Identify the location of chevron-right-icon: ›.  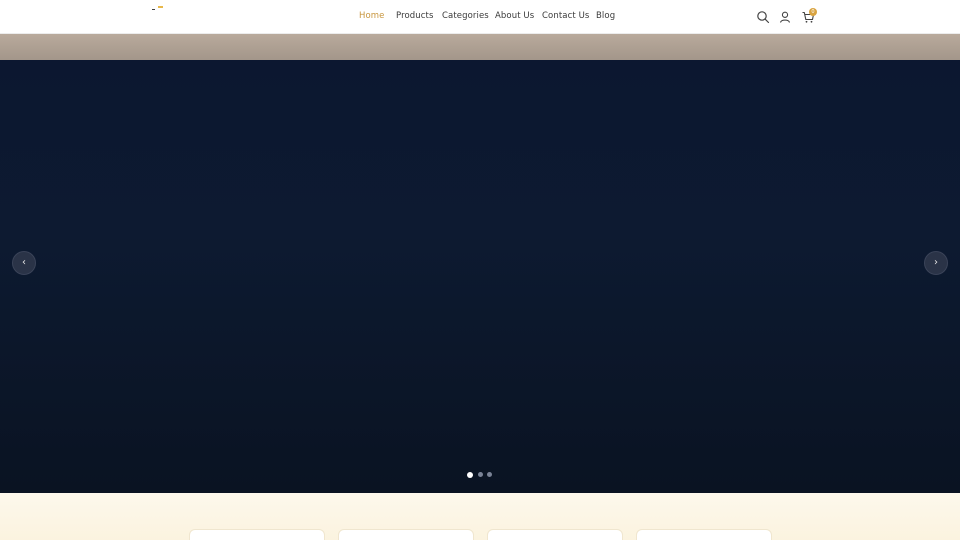
(936, 263).